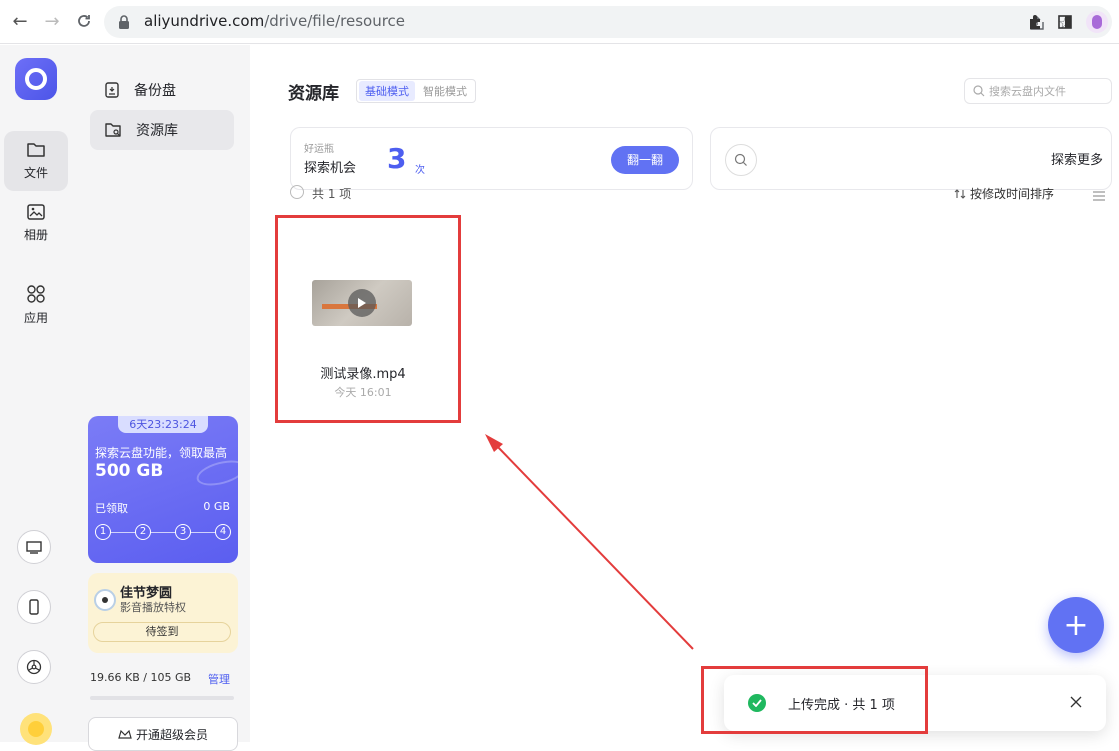  Describe the element at coordinates (112, 90) in the screenshot. I see `backup-disk-icon` at that location.